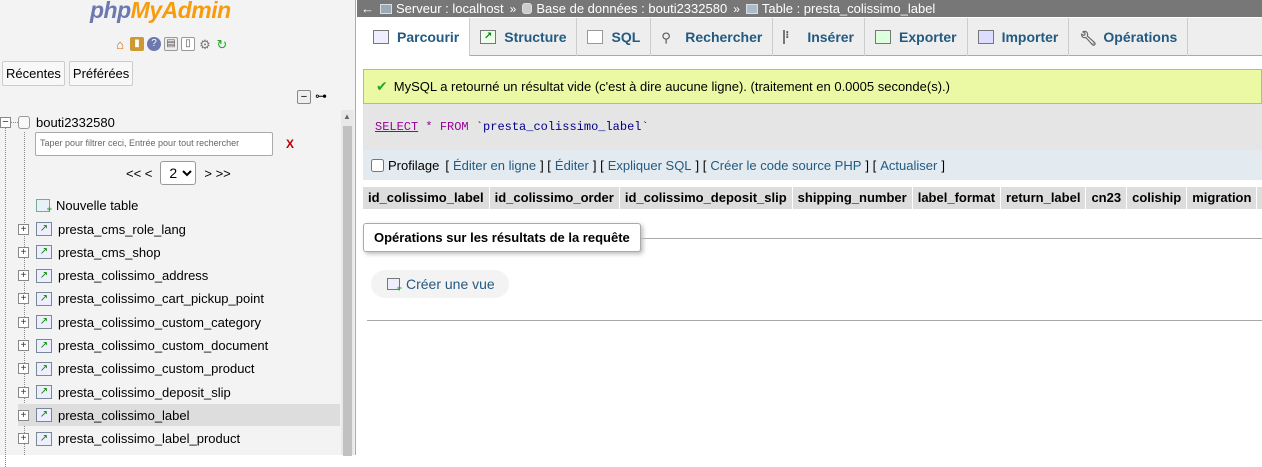 The width and height of the screenshot is (1262, 467). What do you see at coordinates (171, 44) in the screenshot?
I see `documentation-icon: ▤` at bounding box center [171, 44].